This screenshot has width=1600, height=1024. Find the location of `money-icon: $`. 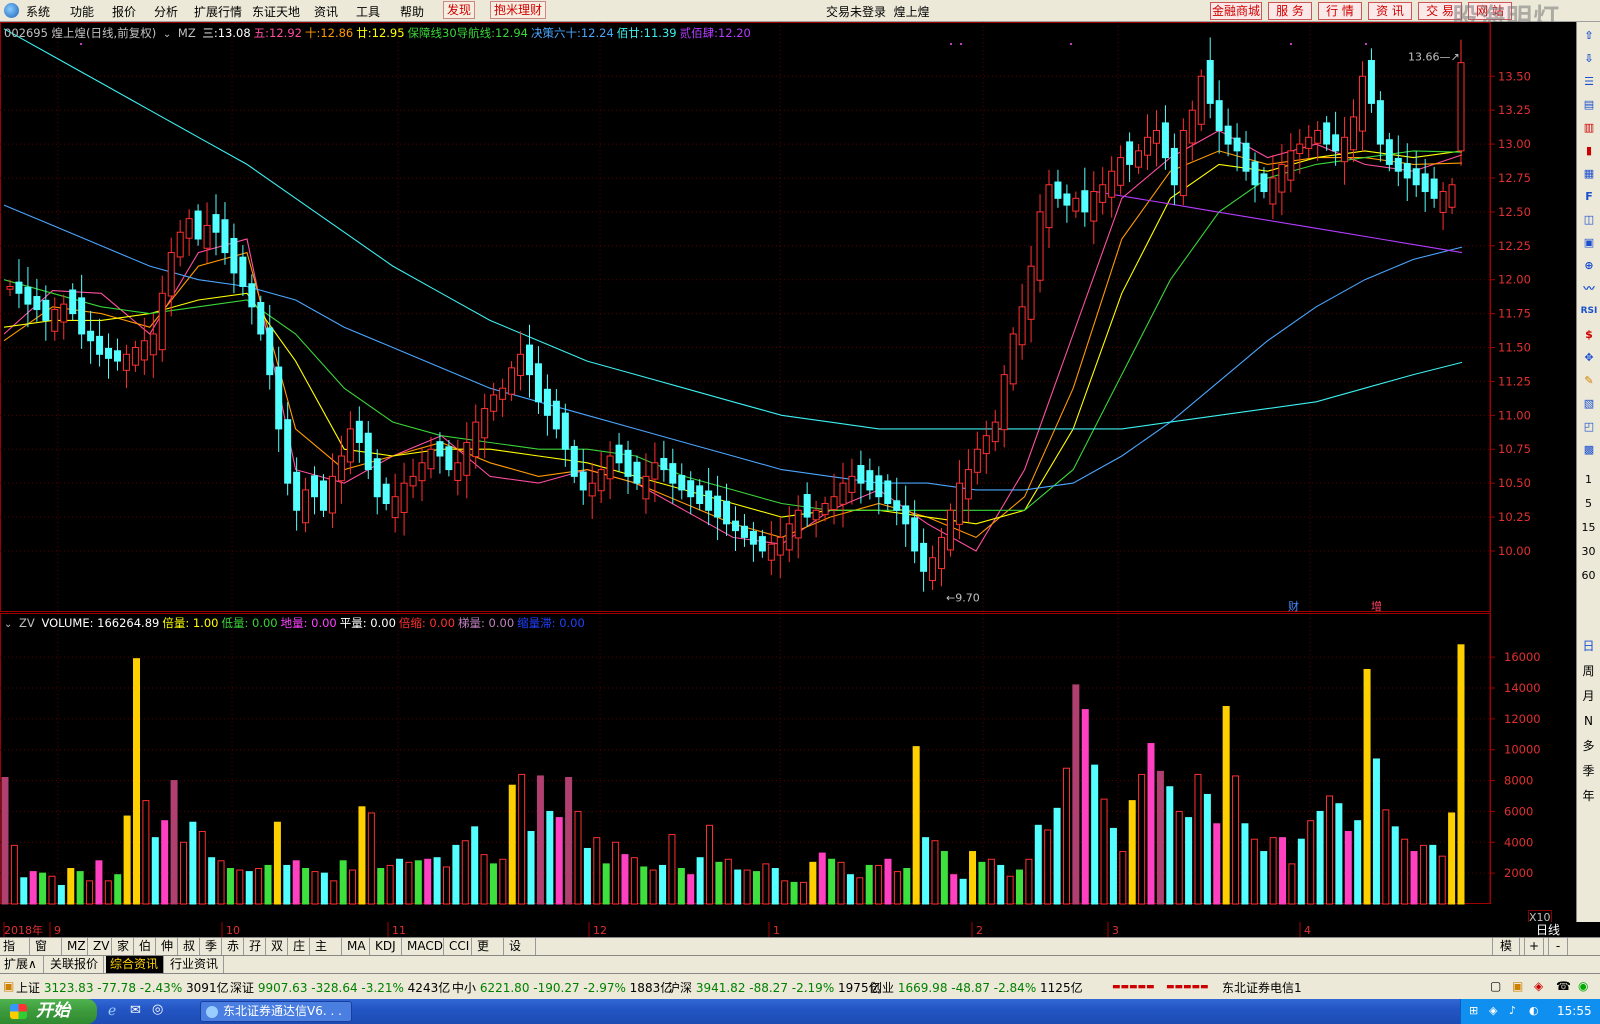

money-icon: $ is located at coordinates (1589, 334).